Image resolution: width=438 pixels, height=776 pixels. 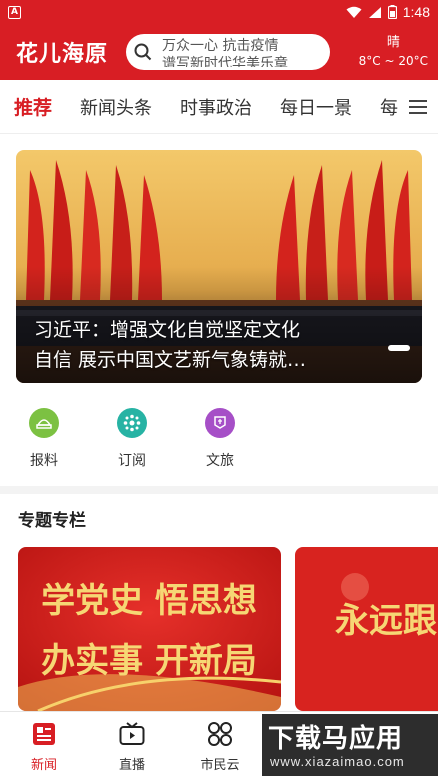 I want to click on search-icon, so click(x=143, y=52).